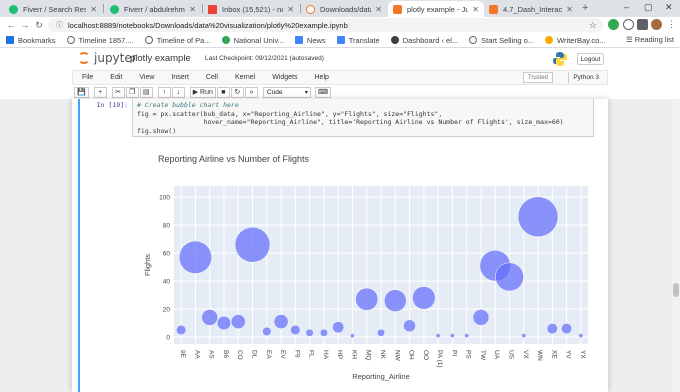  Describe the element at coordinates (626, 7) in the screenshot. I see `minimize-icon: –` at that location.